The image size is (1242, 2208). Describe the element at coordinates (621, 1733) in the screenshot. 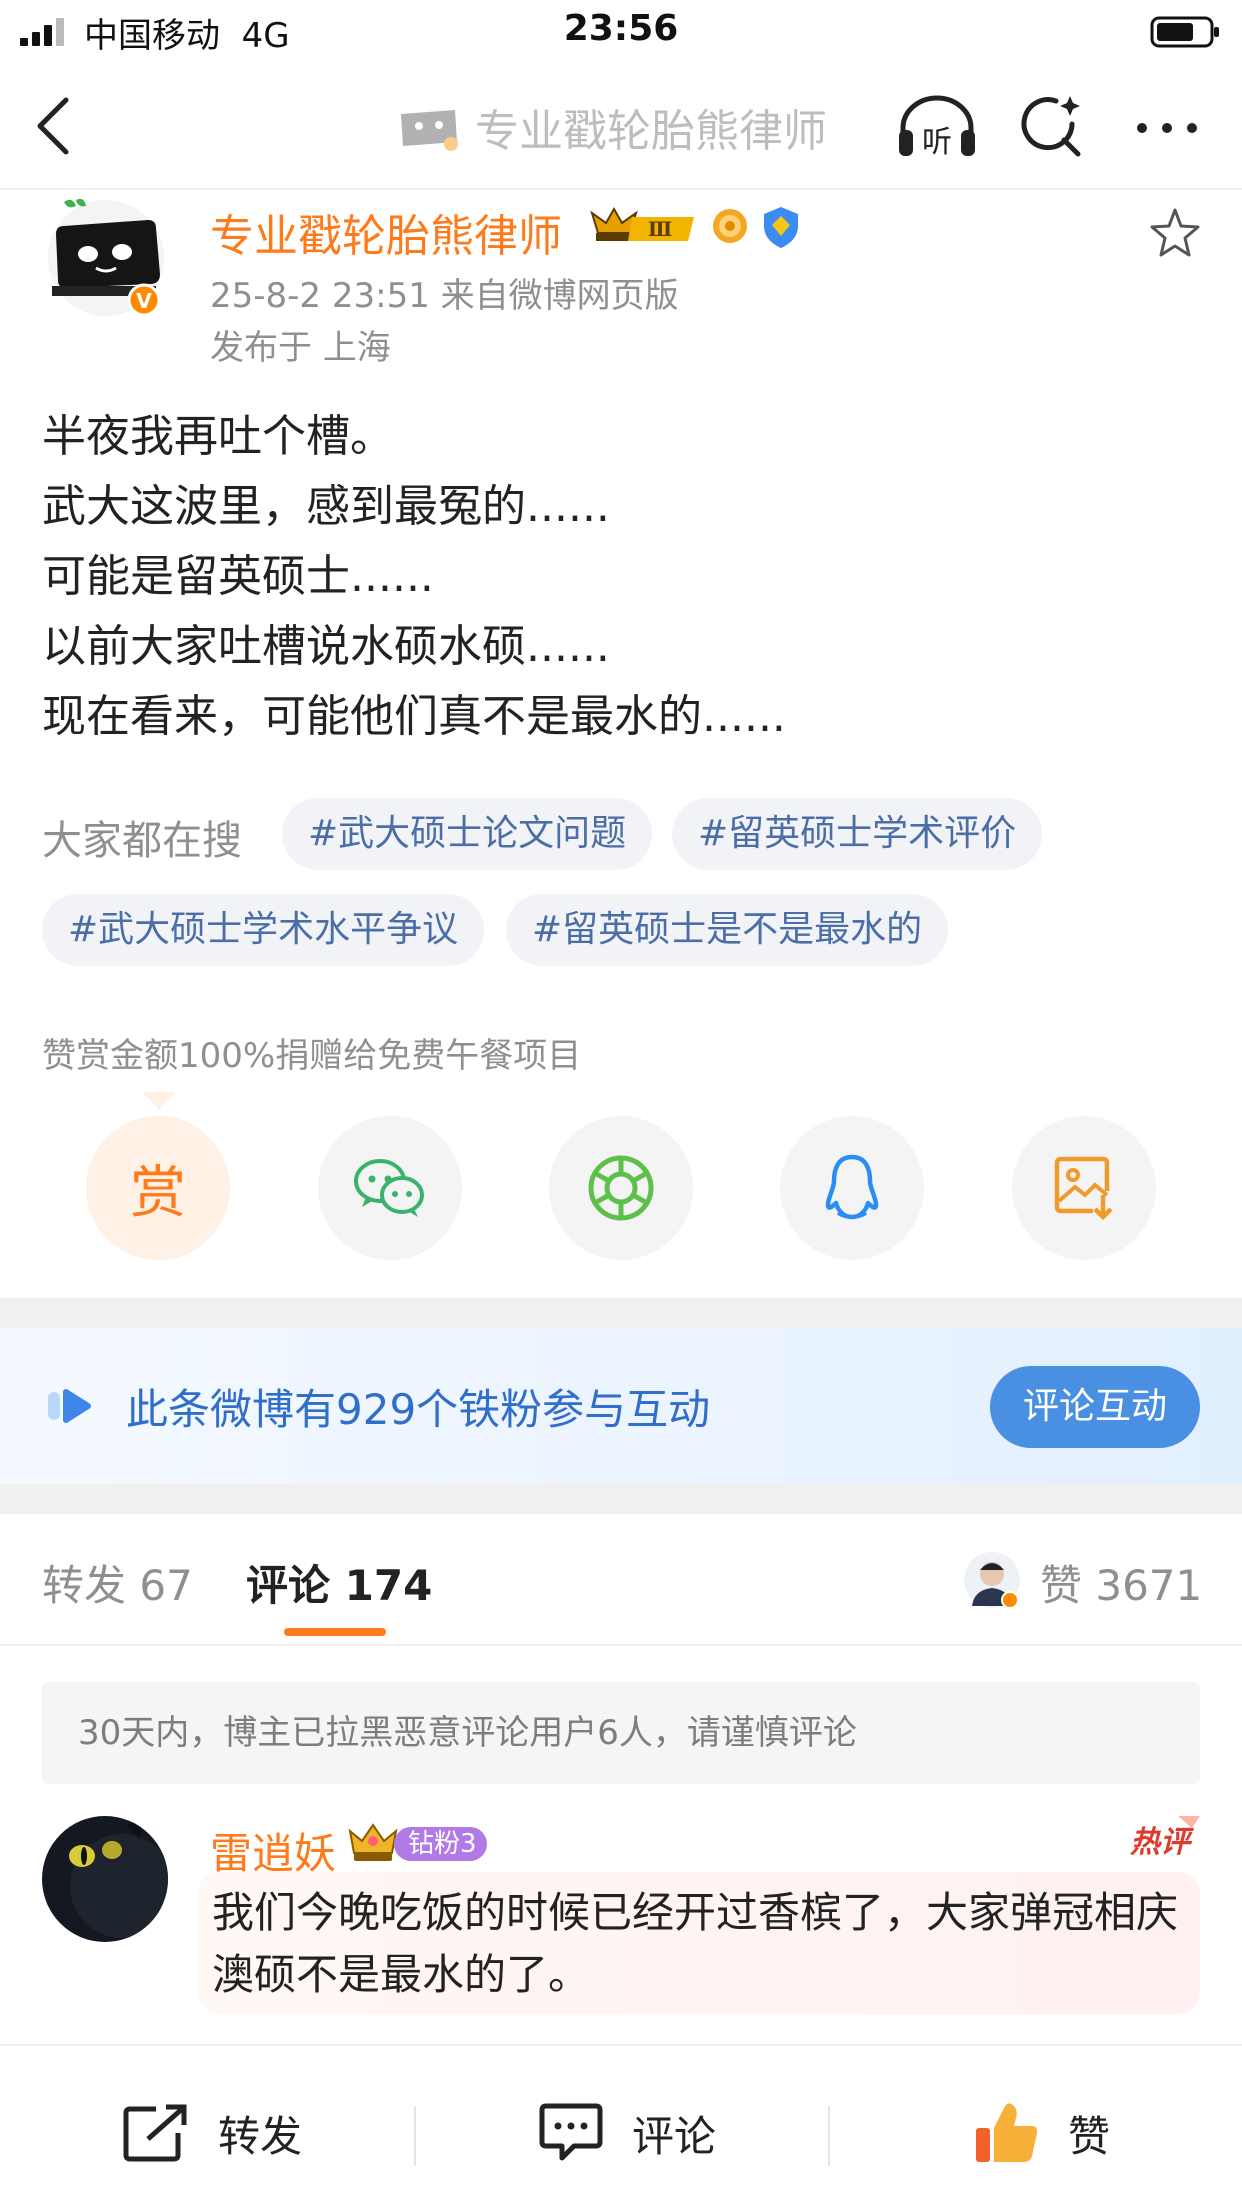

I see `blocked-users-notice: 30天内，博主已拉黑恶意评论用户6人，请谨慎评论` at that location.